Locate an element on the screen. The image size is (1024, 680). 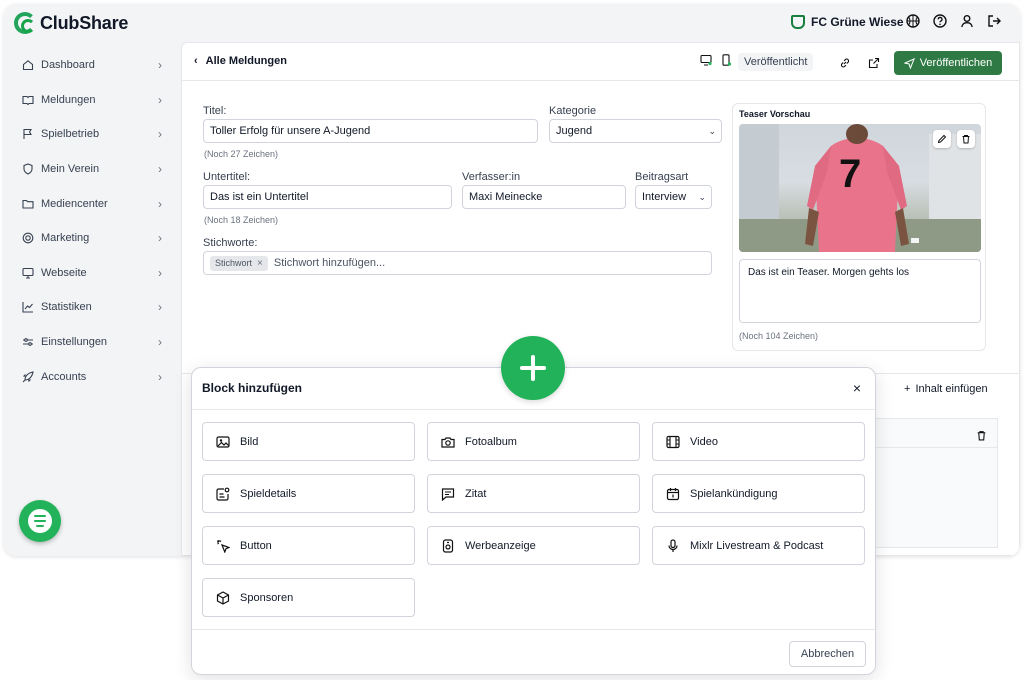
block-option-sponsoren: Sponsoren is located at coordinates (308, 597).